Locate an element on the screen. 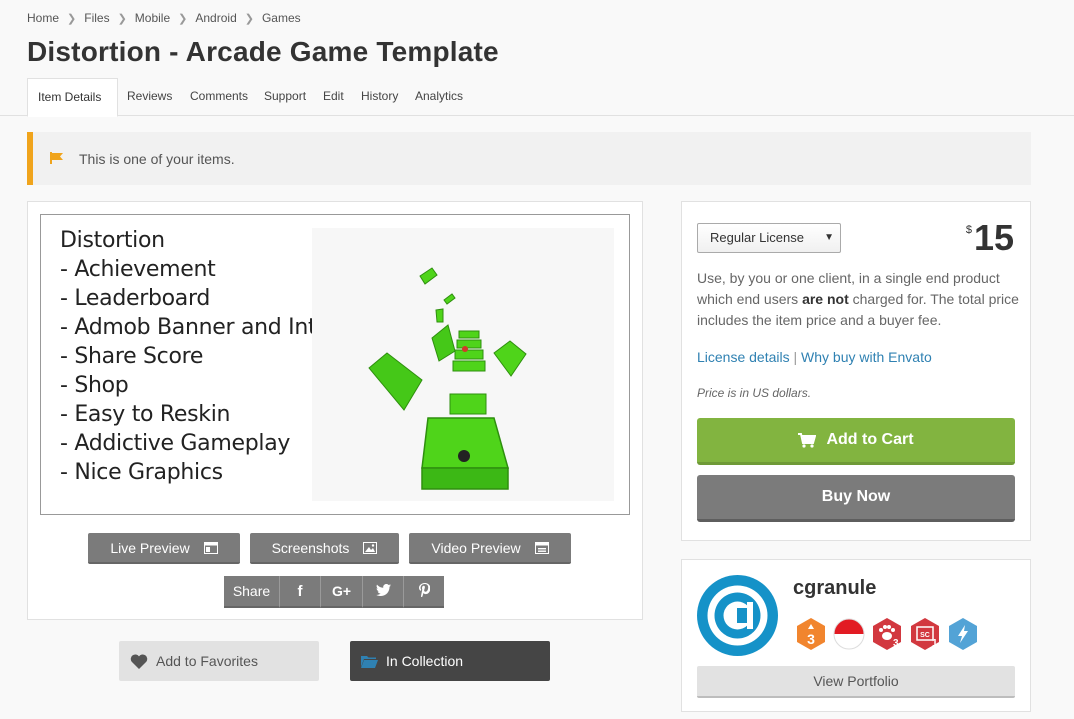 Image resolution: width=1074 pixels, height=719 pixels. video-preview-button: Video Preview is located at coordinates (490, 548).